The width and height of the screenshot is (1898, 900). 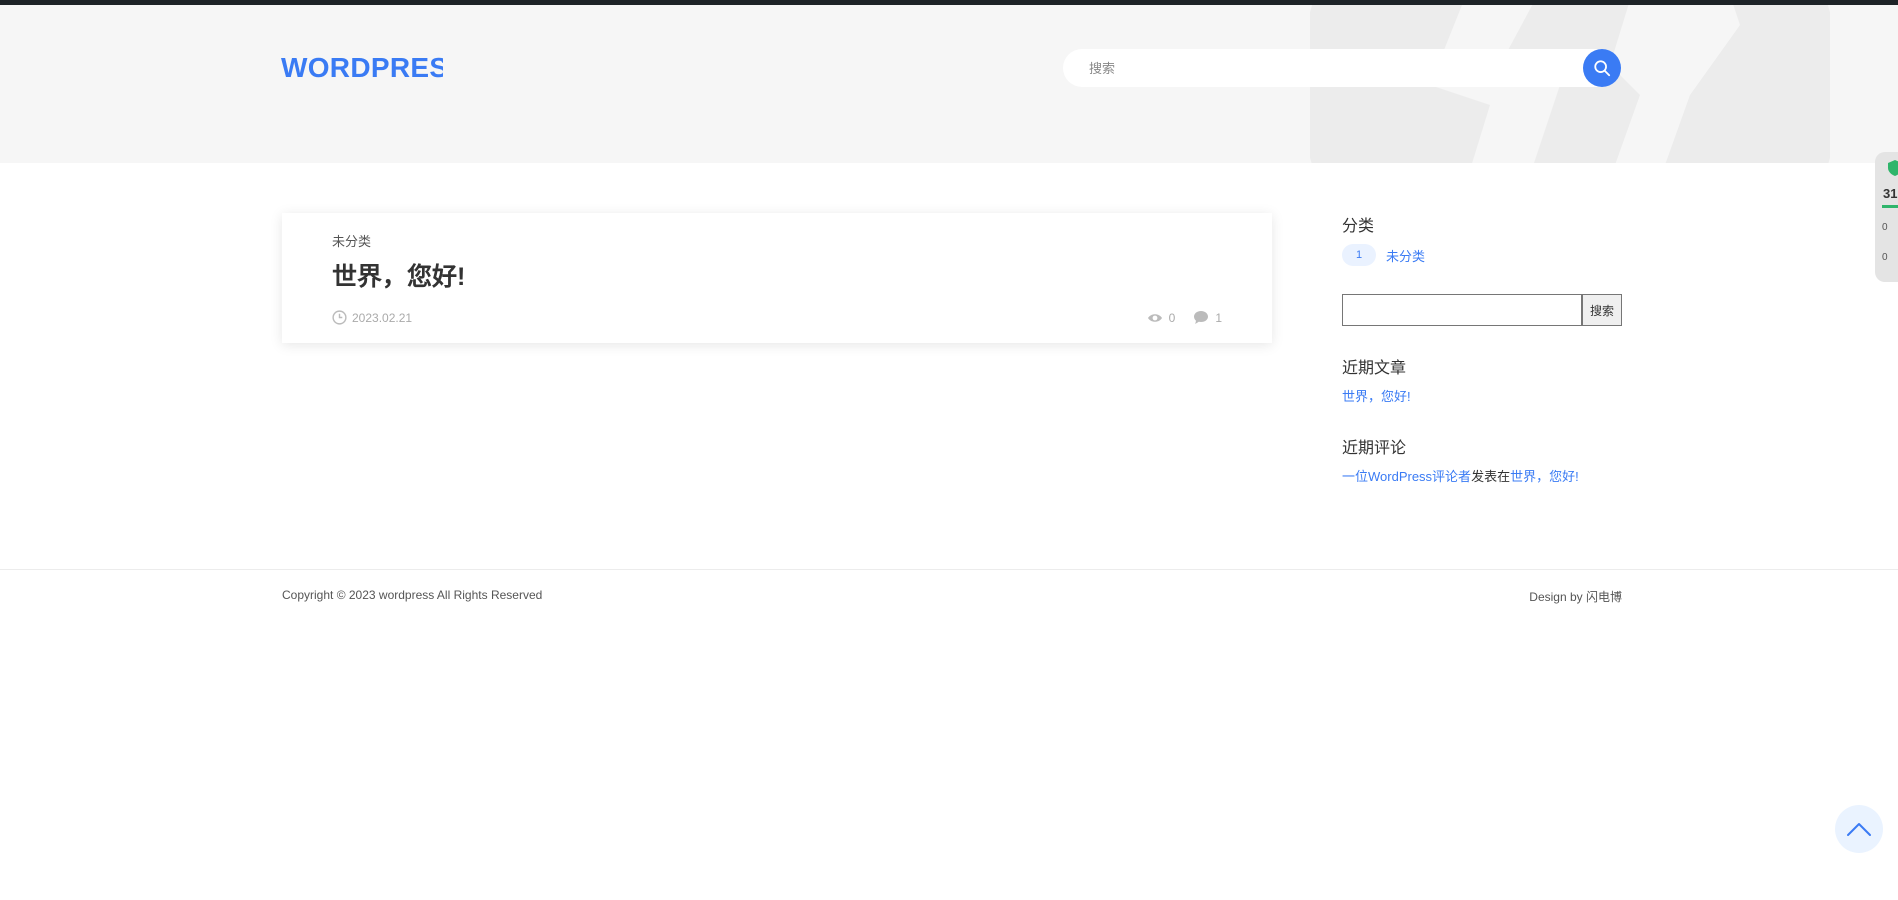 What do you see at coordinates (382, 317) in the screenshot?
I see `post-date-text: 2023.02.21` at bounding box center [382, 317].